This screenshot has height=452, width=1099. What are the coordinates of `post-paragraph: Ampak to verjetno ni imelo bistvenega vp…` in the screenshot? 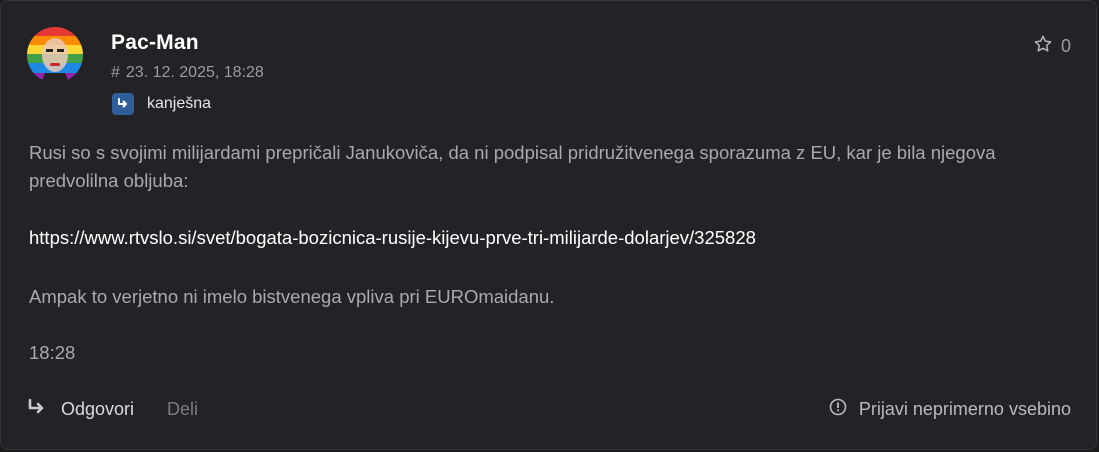 It's located at (292, 296).